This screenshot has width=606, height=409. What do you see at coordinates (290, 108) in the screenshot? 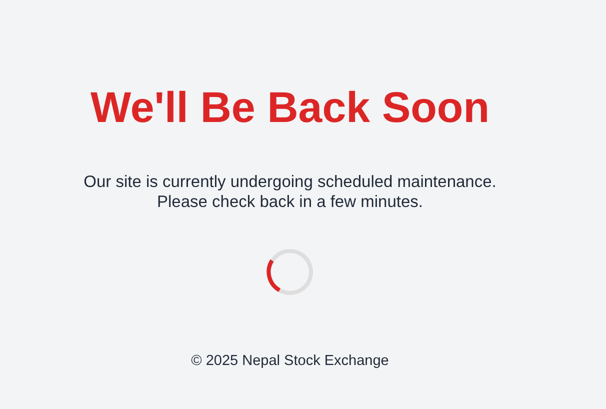
I see `page-heading: We'll Be Back Soon` at bounding box center [290, 108].